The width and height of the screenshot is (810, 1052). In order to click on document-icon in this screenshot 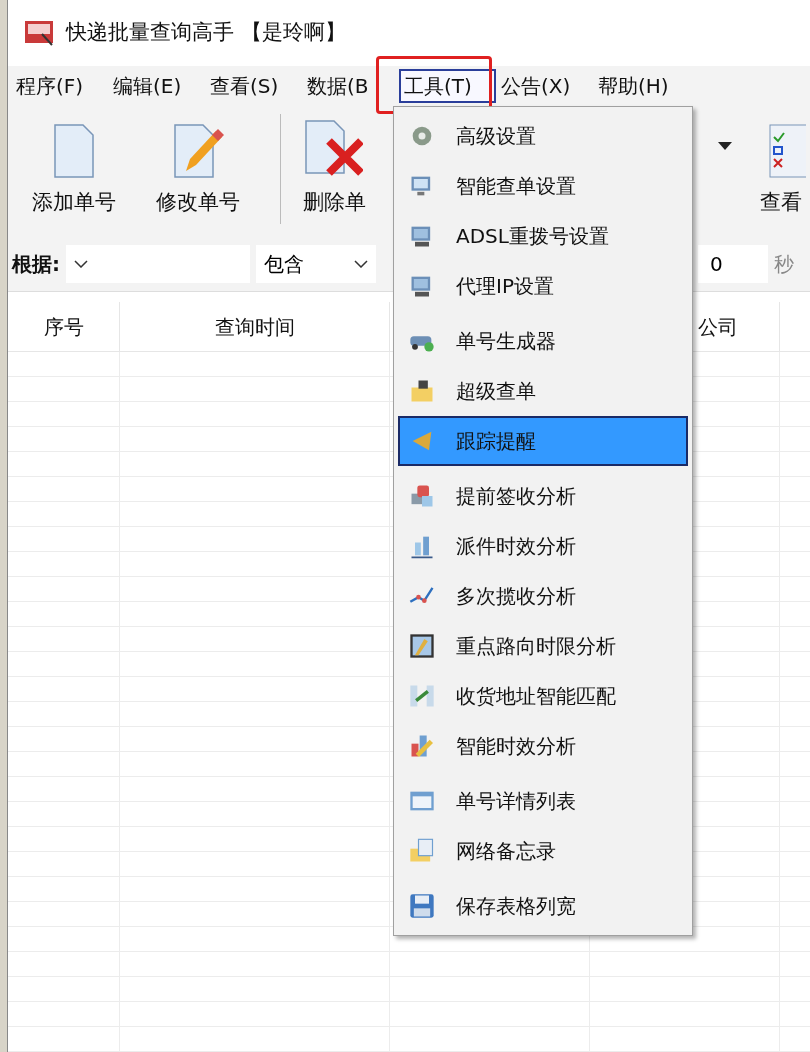, I will do `click(74, 150)`.